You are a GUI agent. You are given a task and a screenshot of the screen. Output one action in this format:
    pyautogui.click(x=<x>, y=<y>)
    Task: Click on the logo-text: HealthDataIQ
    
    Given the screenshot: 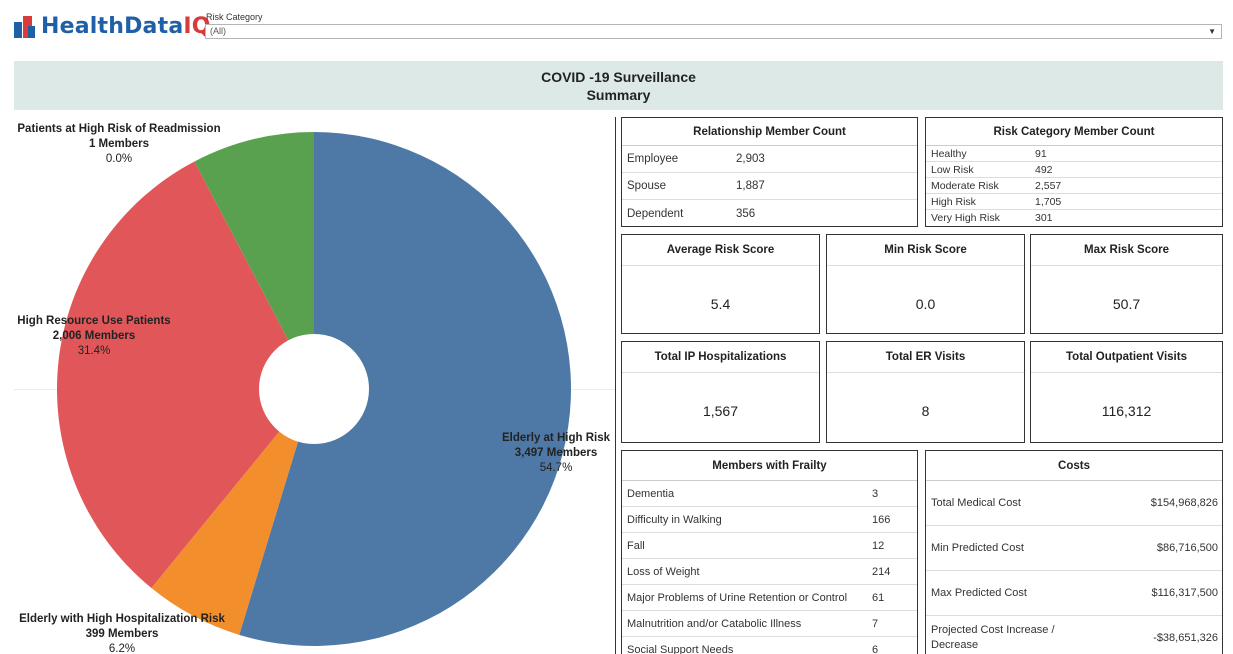 What is the action you would take?
    pyautogui.click(x=126, y=26)
    